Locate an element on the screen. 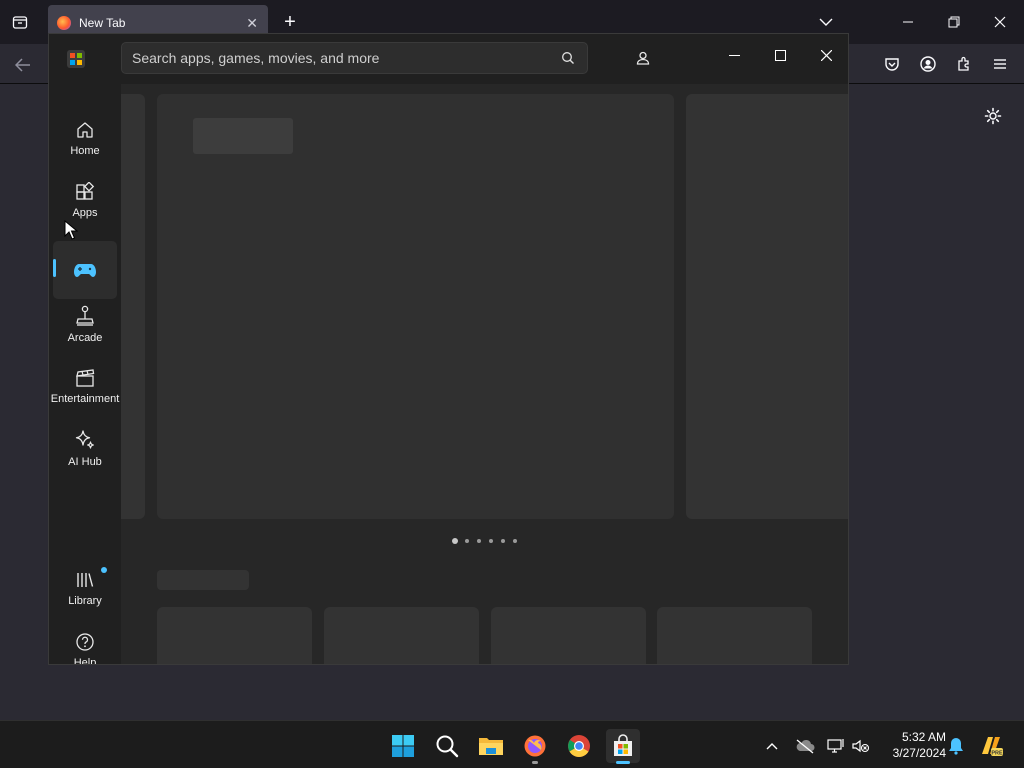 This screenshot has width=1024, height=768. volume-muted-icon is located at coordinates (861, 746).